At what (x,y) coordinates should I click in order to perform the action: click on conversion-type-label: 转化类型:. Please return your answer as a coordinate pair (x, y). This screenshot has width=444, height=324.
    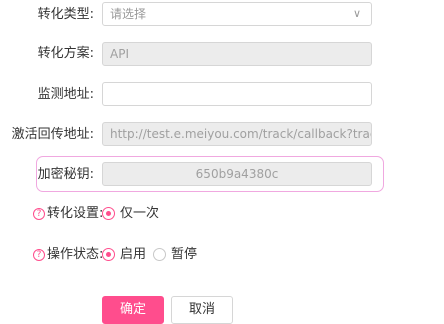
    Looking at the image, I should click on (65, 14).